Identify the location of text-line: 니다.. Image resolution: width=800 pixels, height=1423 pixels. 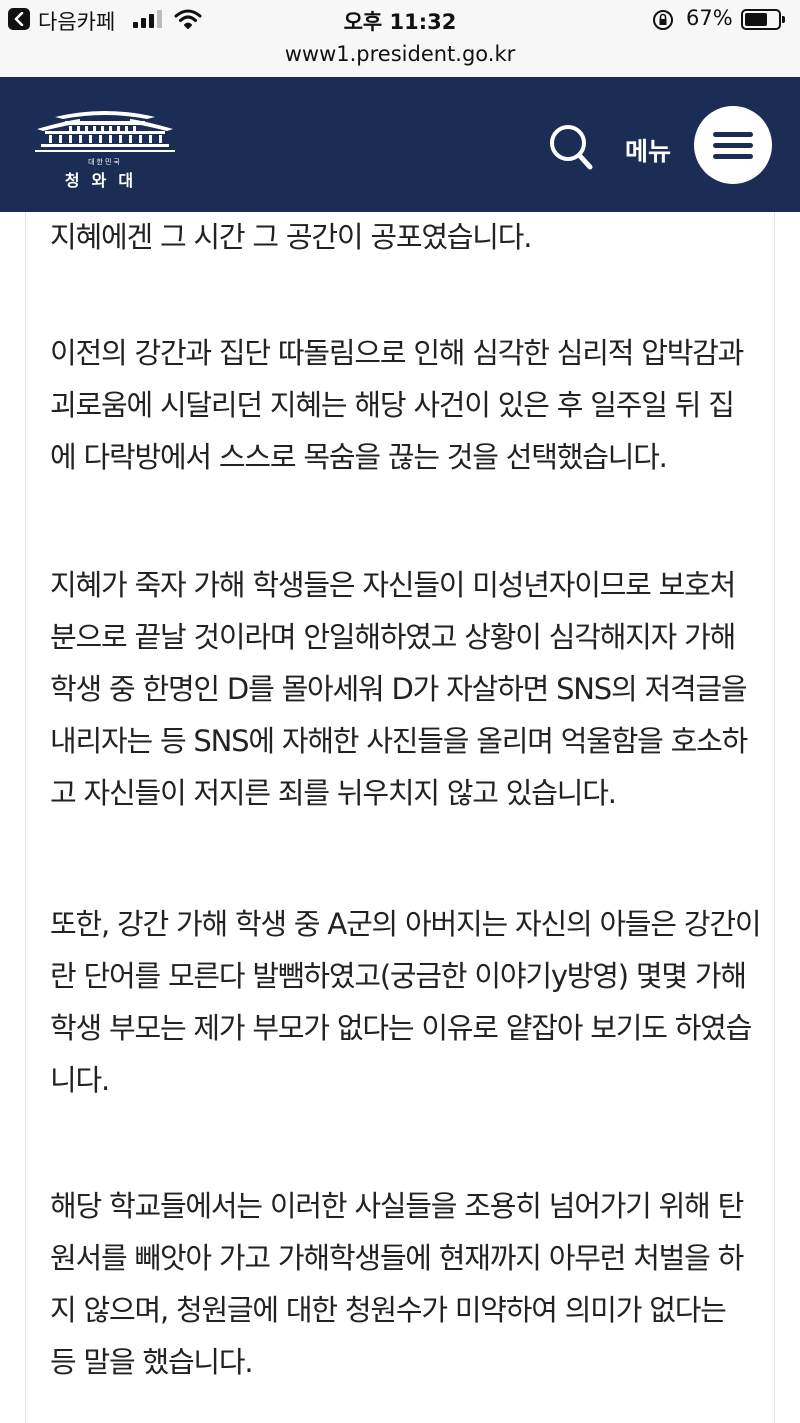
(80, 1080).